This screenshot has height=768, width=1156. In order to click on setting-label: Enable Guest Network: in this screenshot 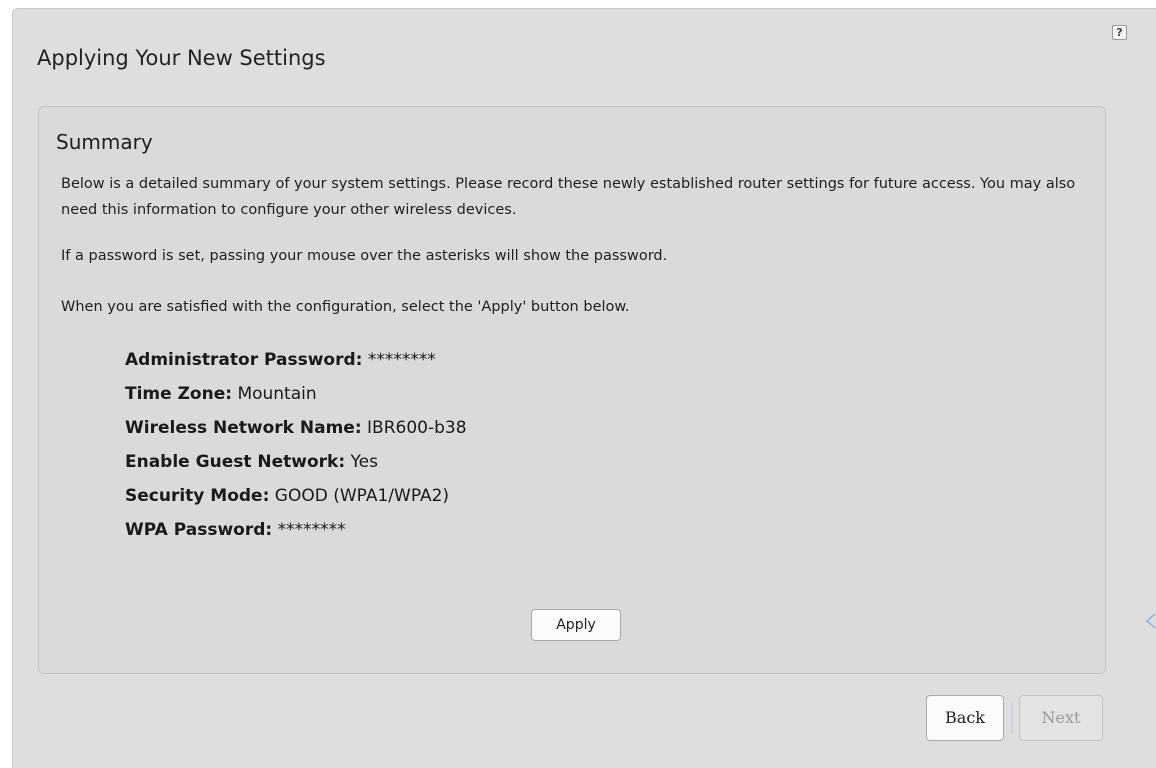, I will do `click(235, 462)`.